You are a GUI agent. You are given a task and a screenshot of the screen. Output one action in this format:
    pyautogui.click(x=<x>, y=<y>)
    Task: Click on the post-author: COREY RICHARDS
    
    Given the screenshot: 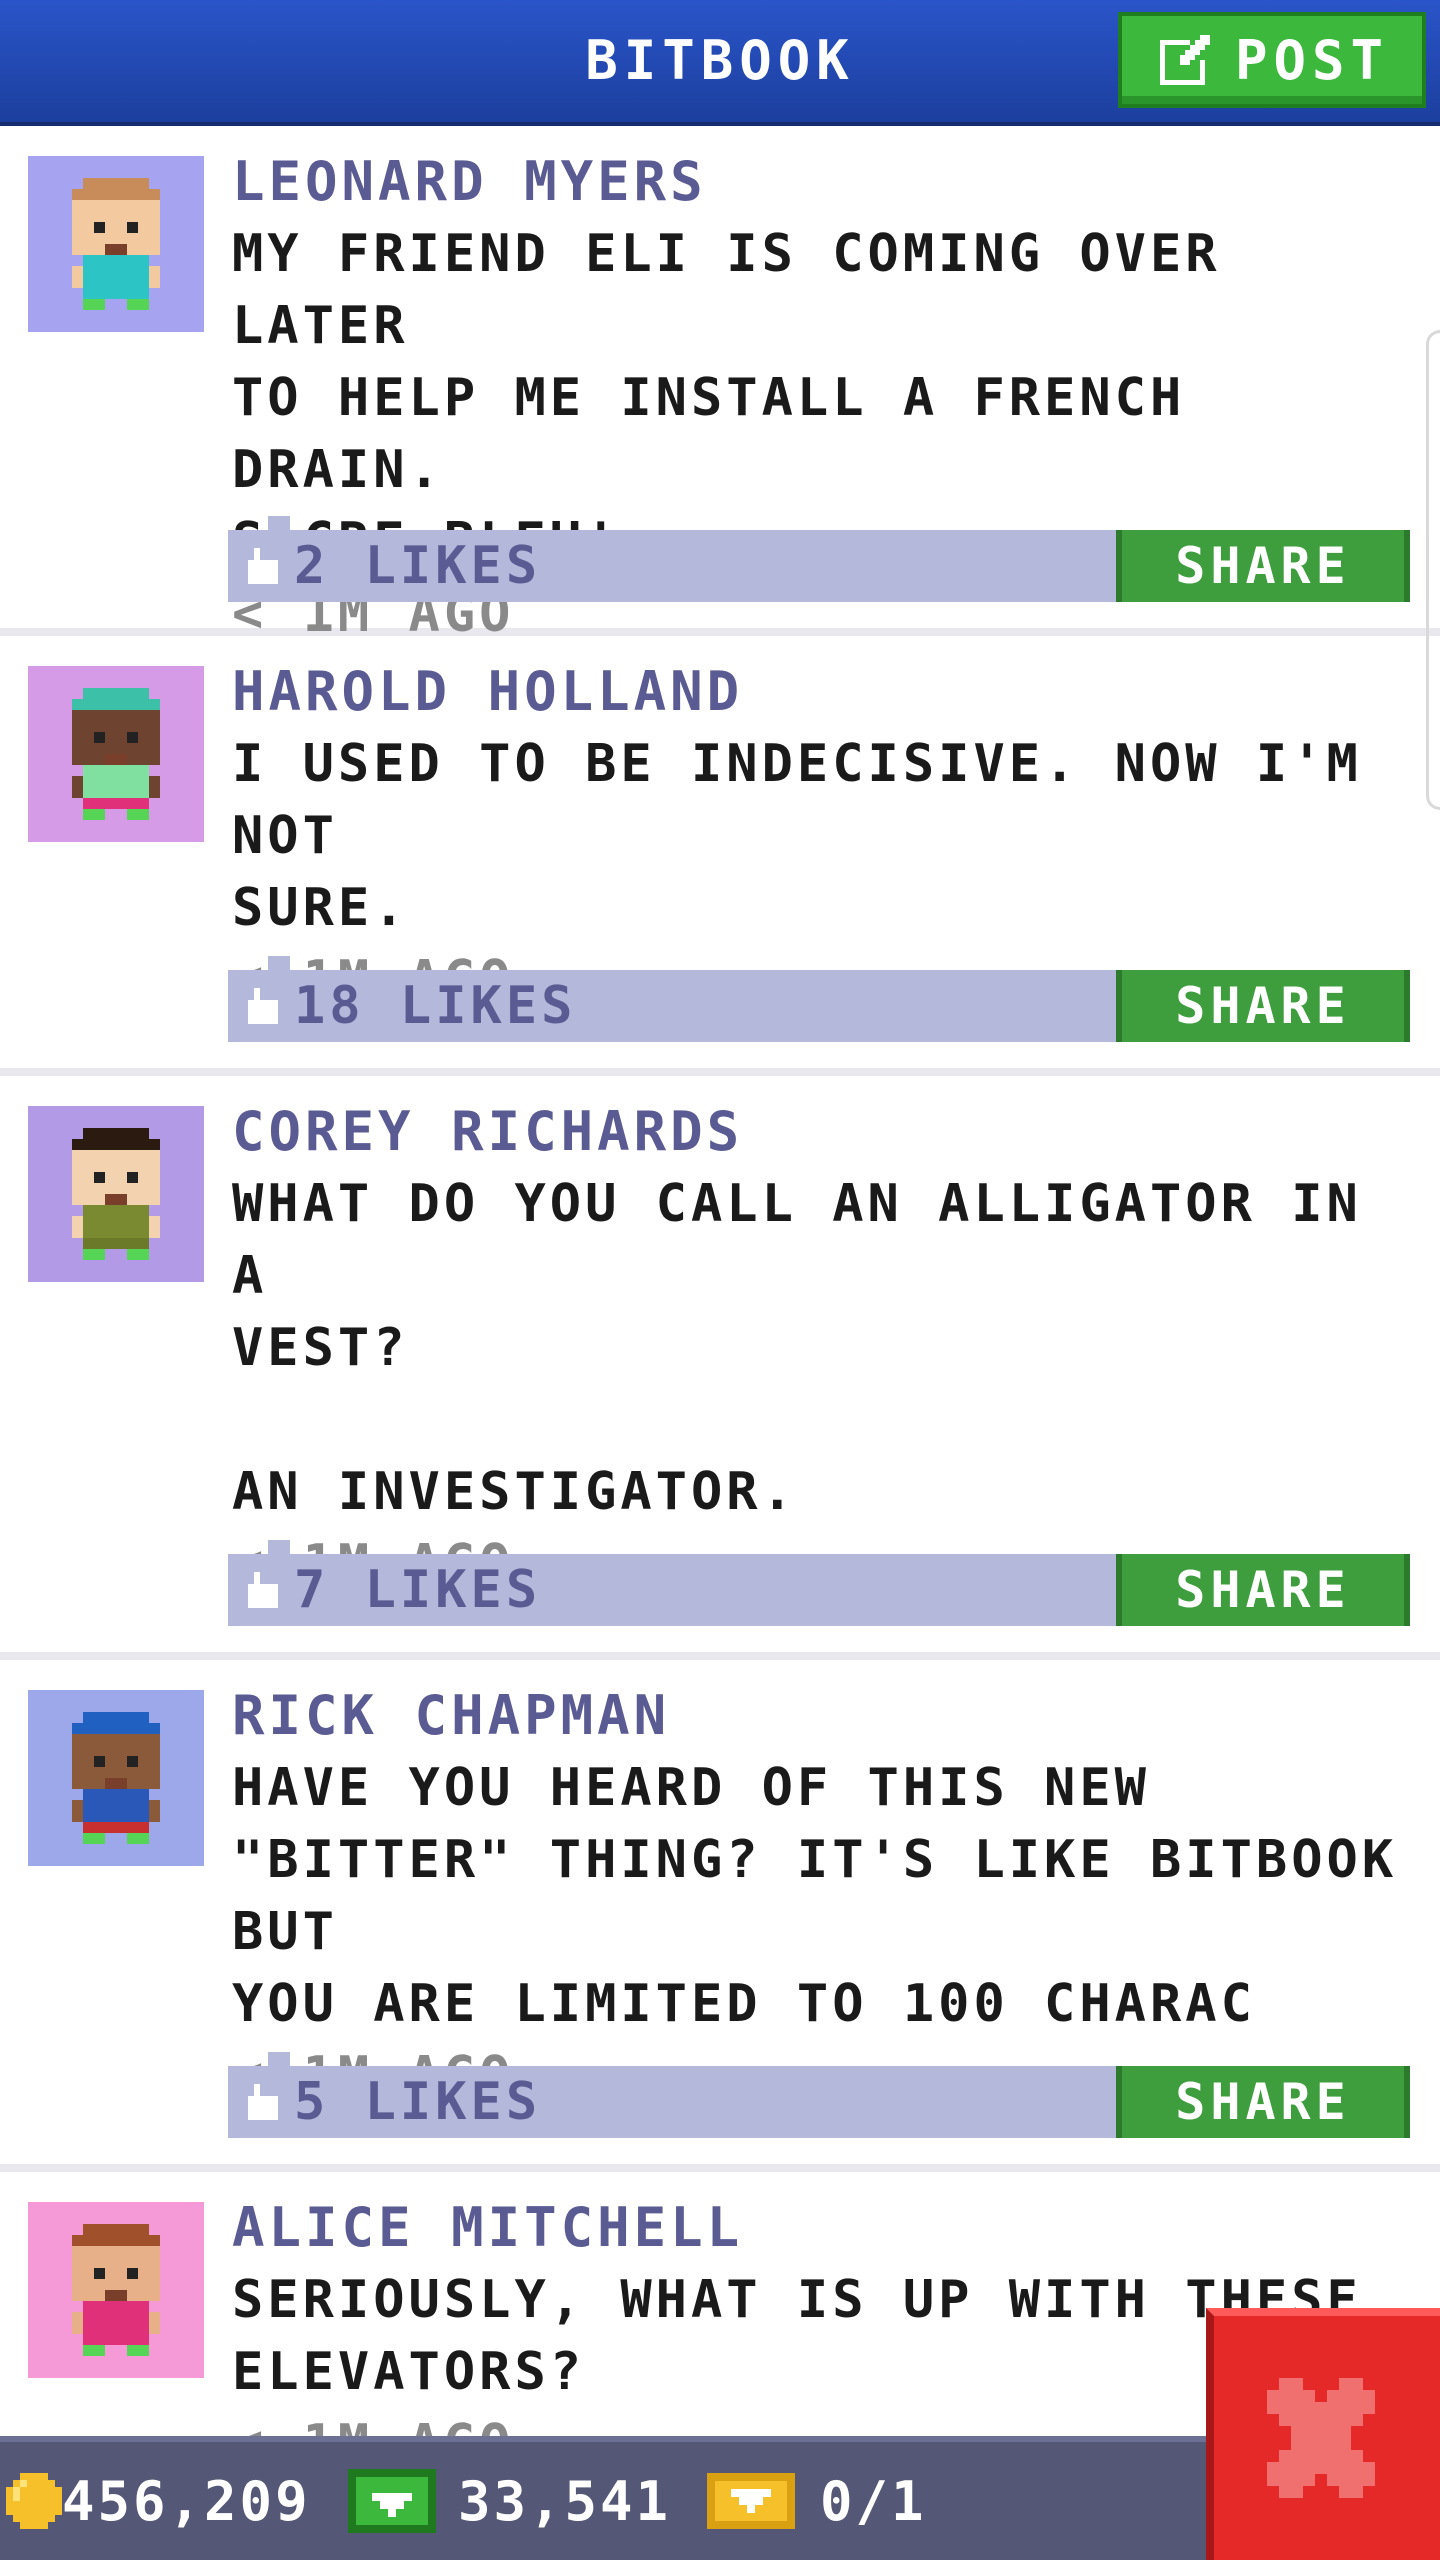 What is the action you would take?
    pyautogui.click(x=824, y=1132)
    